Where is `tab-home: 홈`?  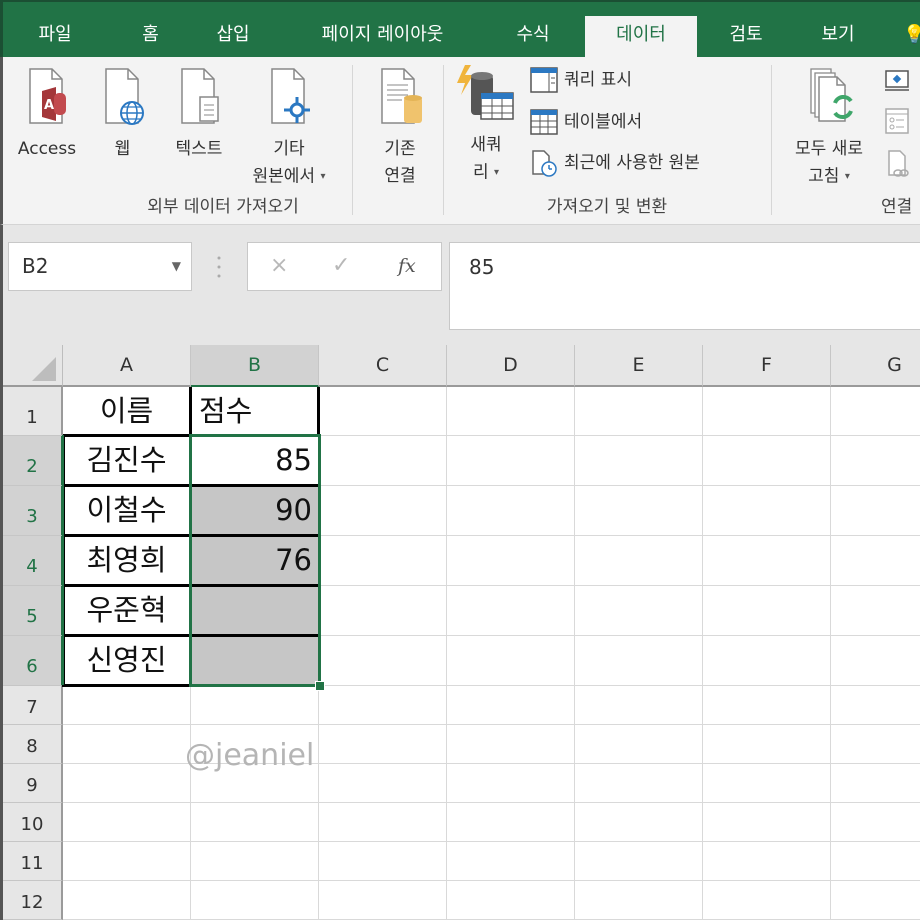 tab-home: 홈 is located at coordinates (150, 37).